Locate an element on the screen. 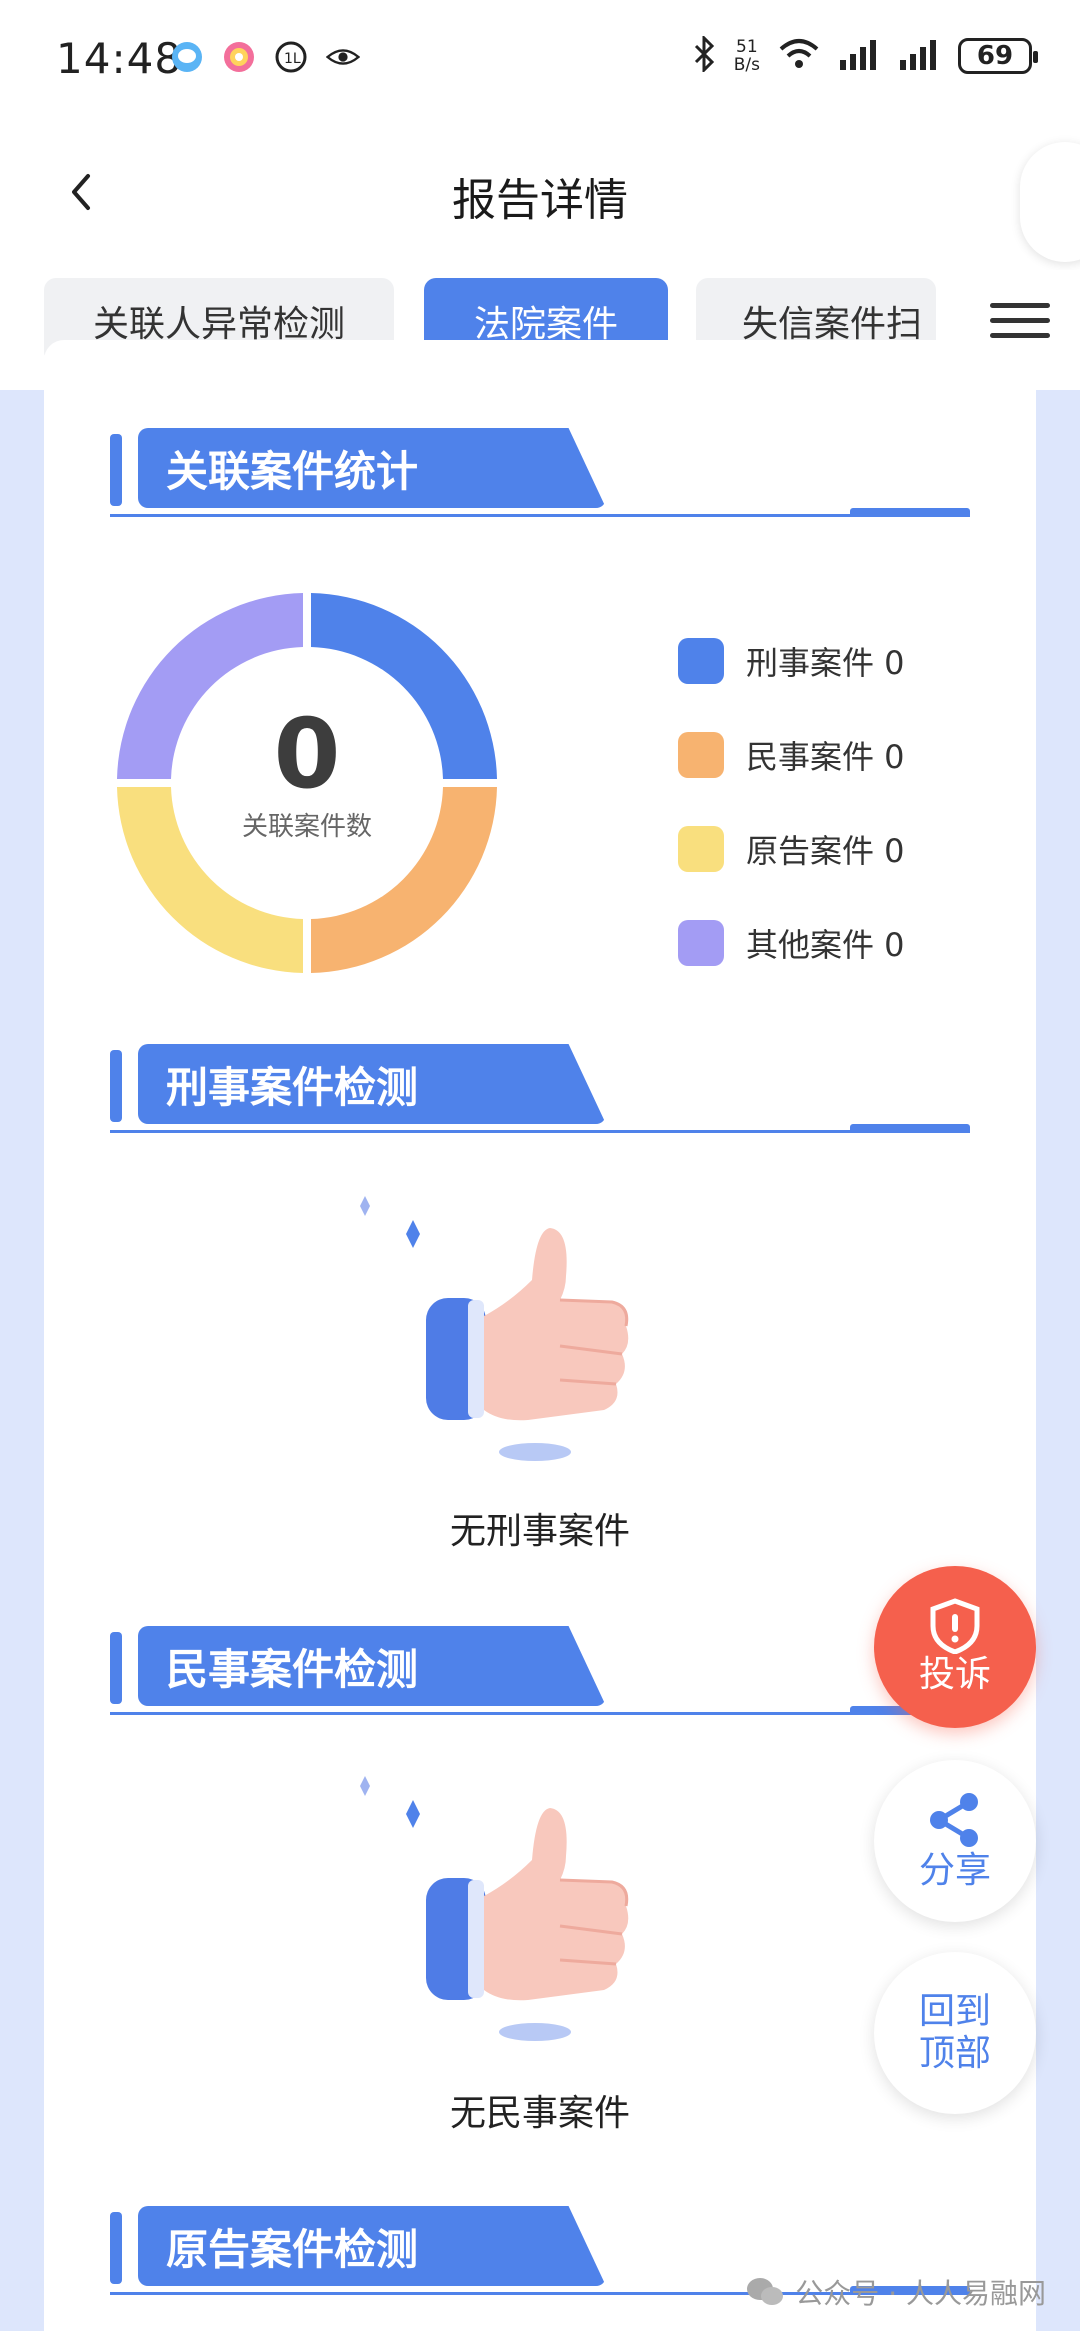 Image resolution: width=1080 pixels, height=2331 pixels. wechat-icon is located at coordinates (765, 2291).